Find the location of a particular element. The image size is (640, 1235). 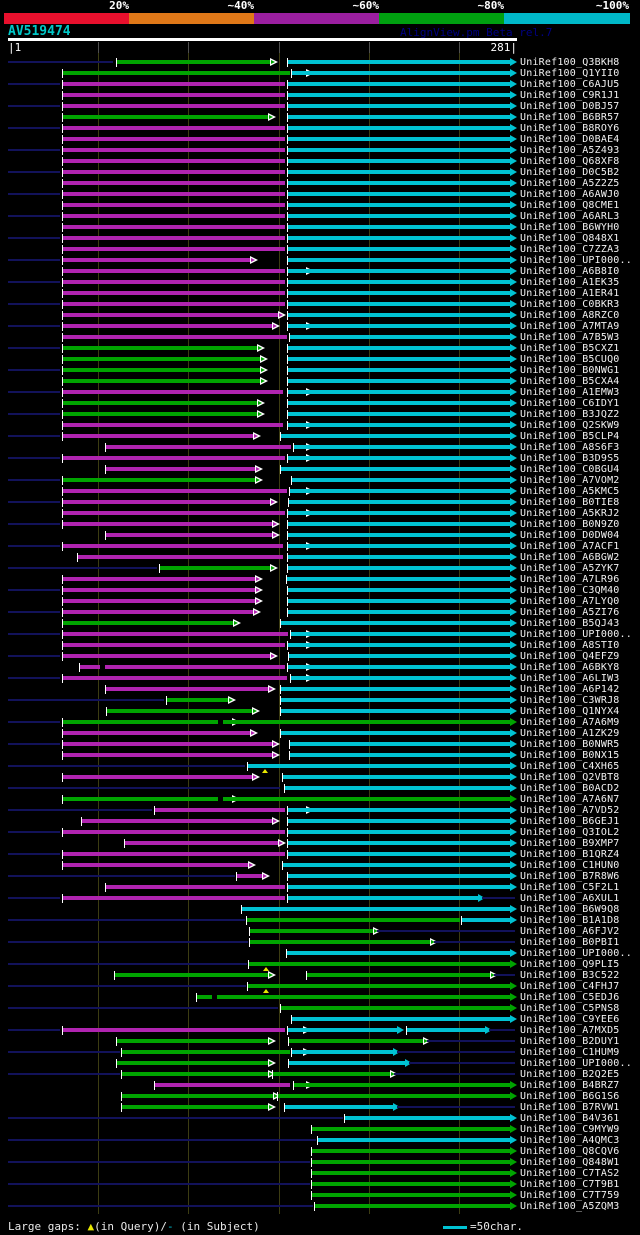

hit-label: UniRef100_B5CUQ0 is located at coordinates (570, 359).